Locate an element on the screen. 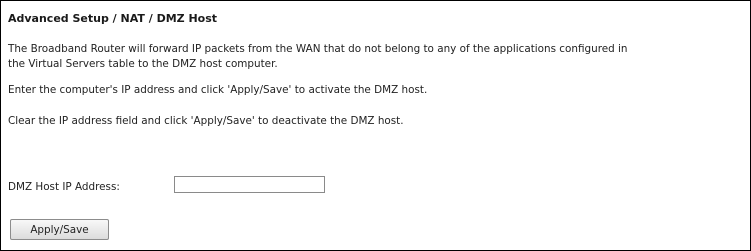 This screenshot has height=251, width=751. page-title: Advanced Setup / NAT / DMZ Host is located at coordinates (113, 18).